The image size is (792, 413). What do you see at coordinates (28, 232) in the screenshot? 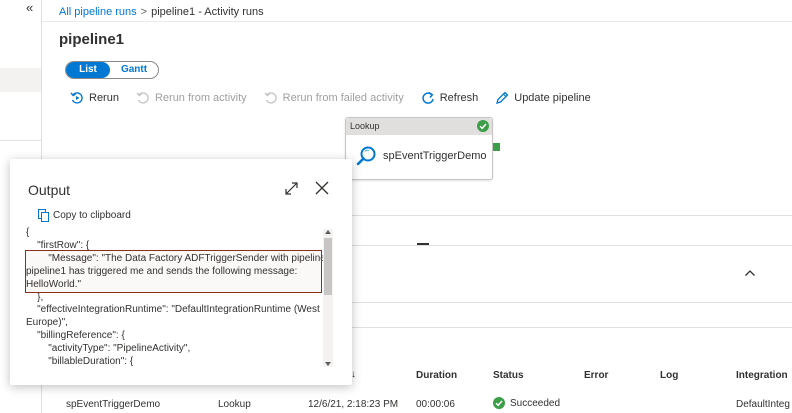
I see `json-line: {` at bounding box center [28, 232].